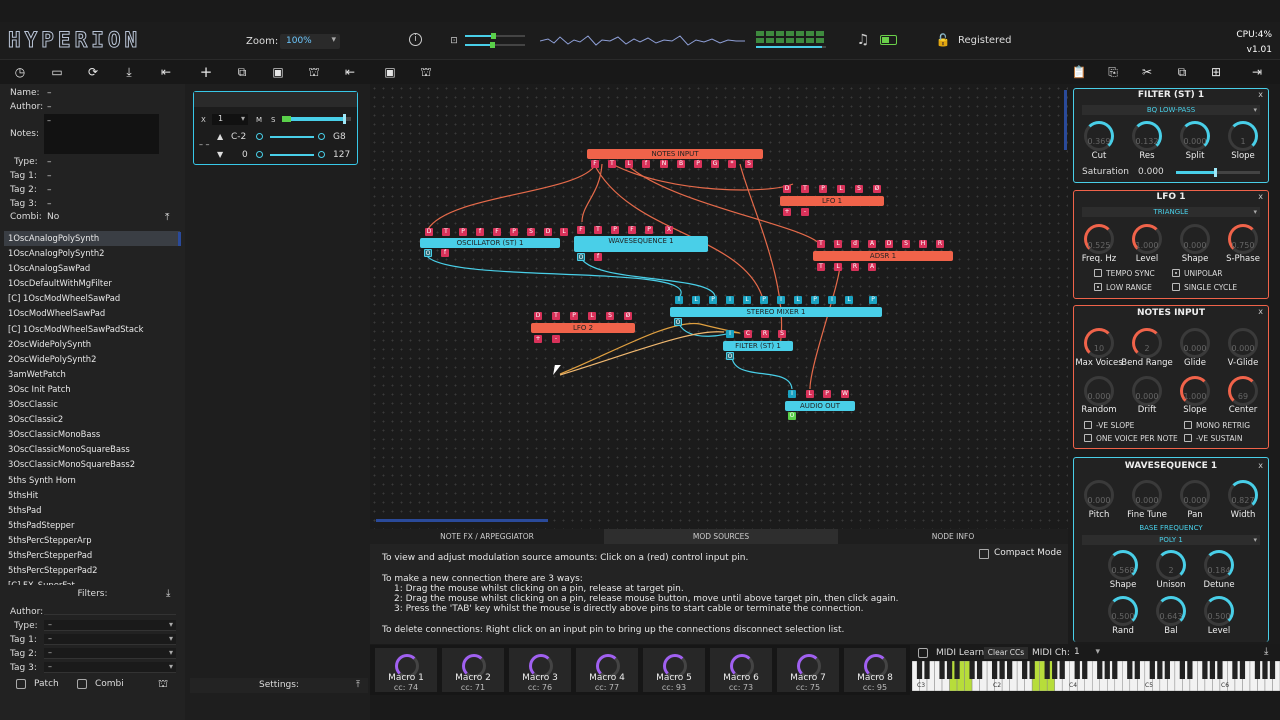  Describe the element at coordinates (883, 256) in the screenshot. I see `node-adsr: ADSR 1` at that location.